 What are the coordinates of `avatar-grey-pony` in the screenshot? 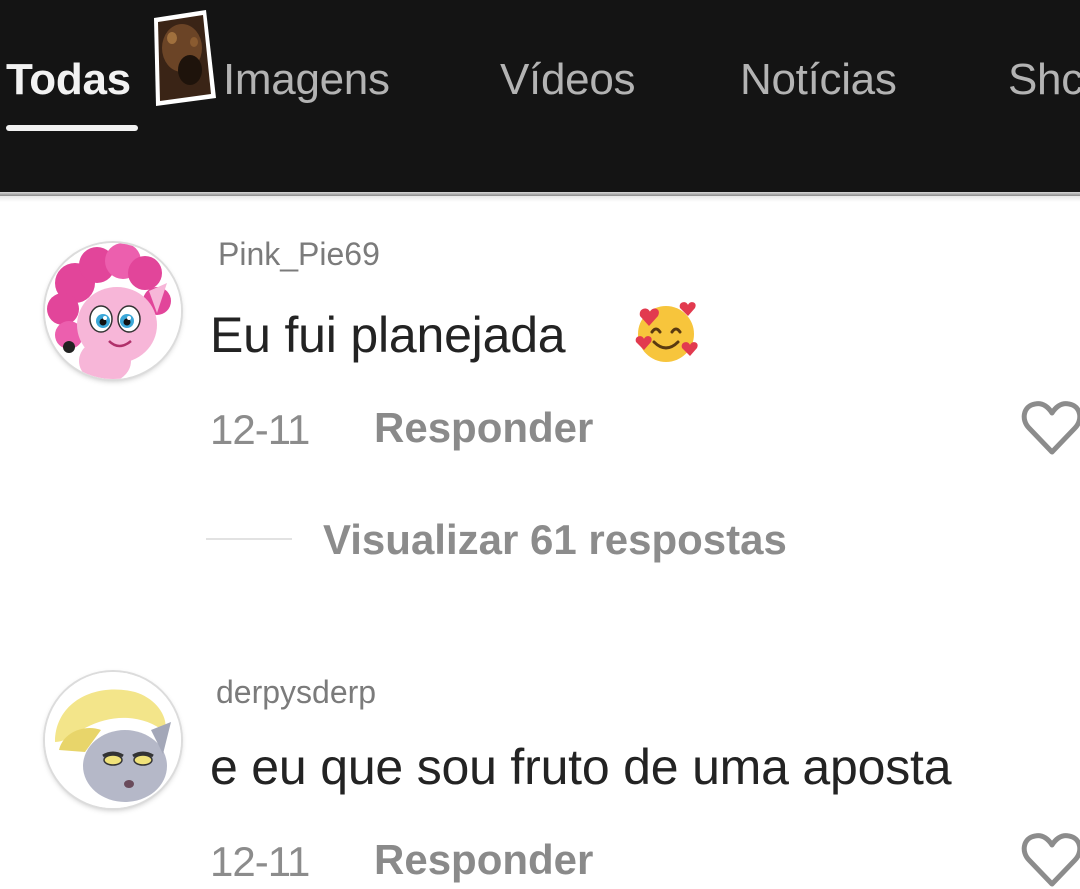 It's located at (113, 740).